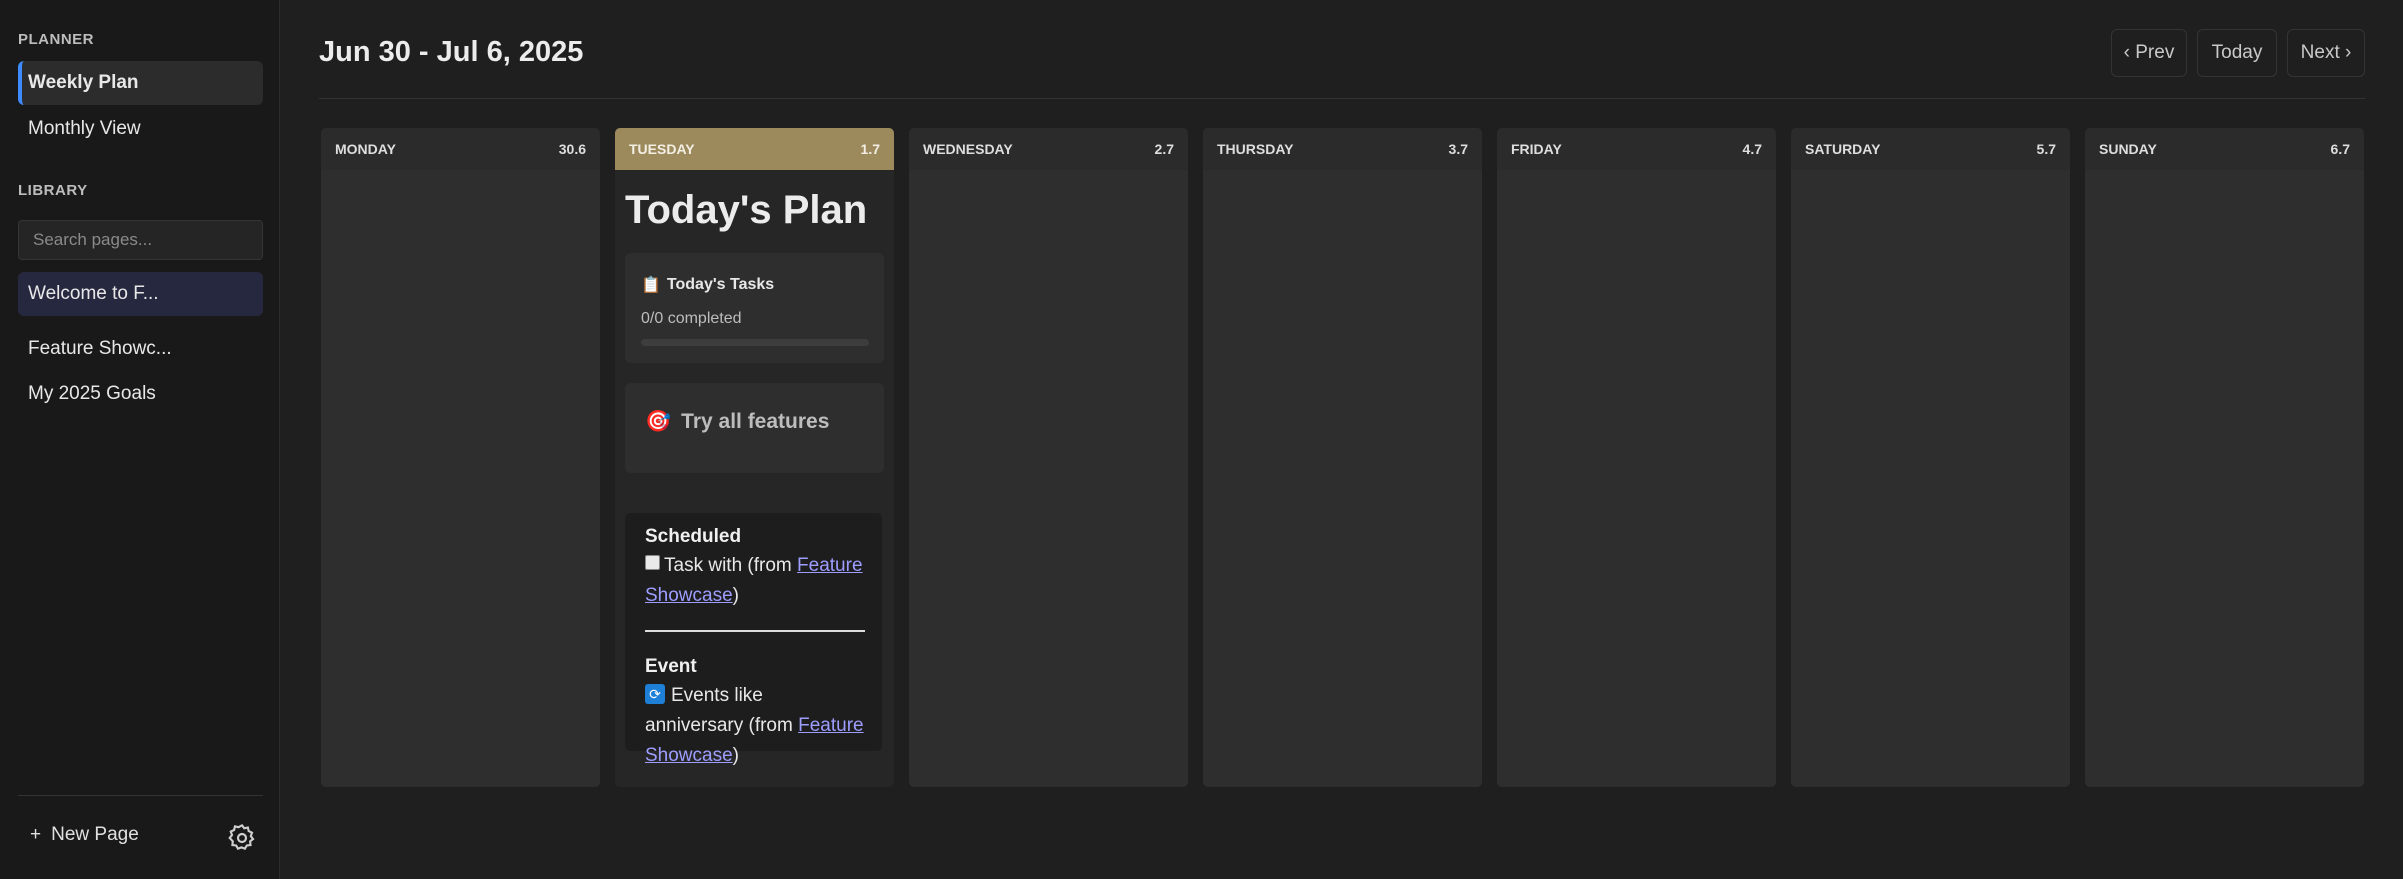 The height and width of the screenshot is (879, 2403). What do you see at coordinates (693, 536) in the screenshot?
I see `scheduled-heading: Scheduled` at bounding box center [693, 536].